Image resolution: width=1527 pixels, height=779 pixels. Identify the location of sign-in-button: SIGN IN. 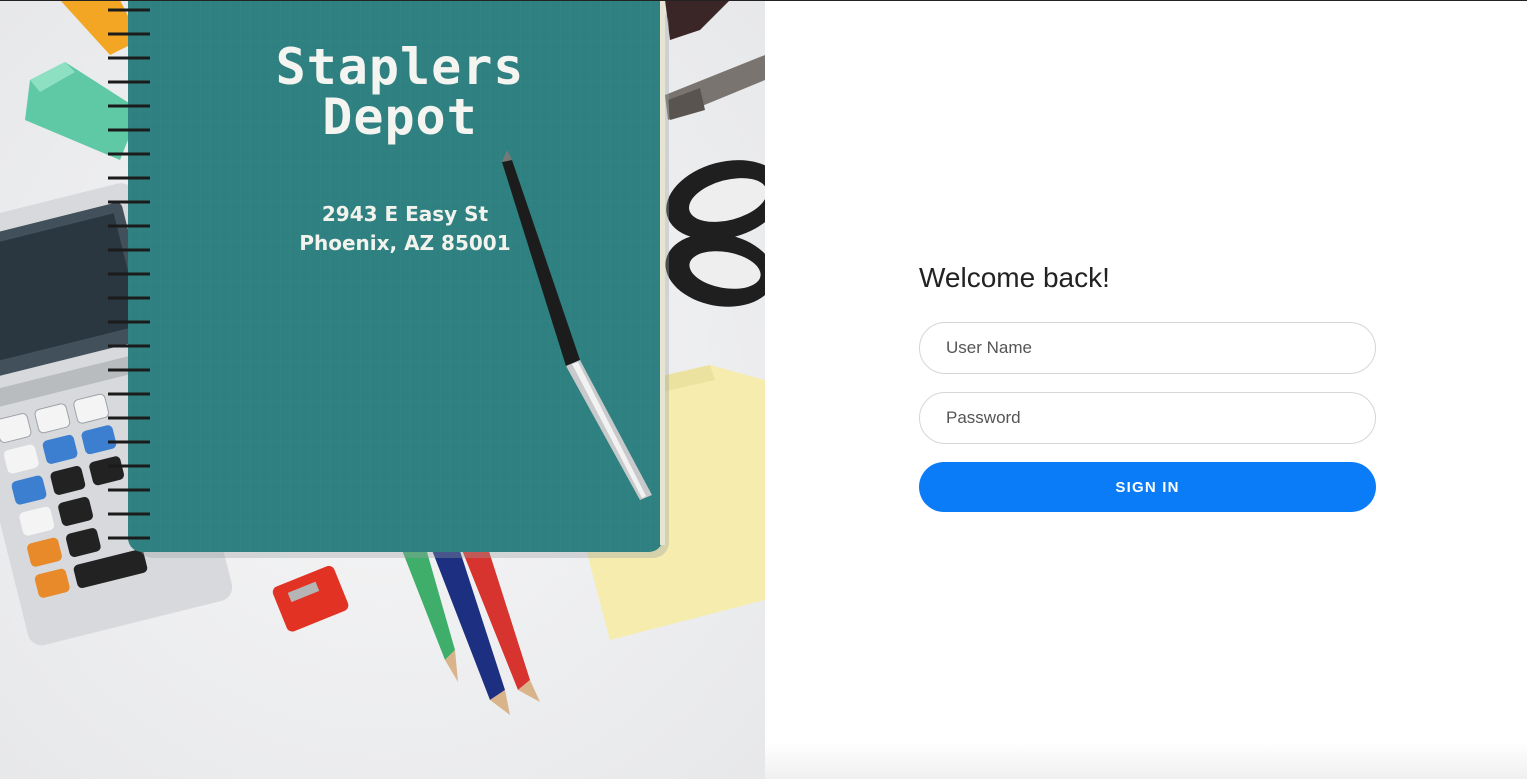
(1147, 487).